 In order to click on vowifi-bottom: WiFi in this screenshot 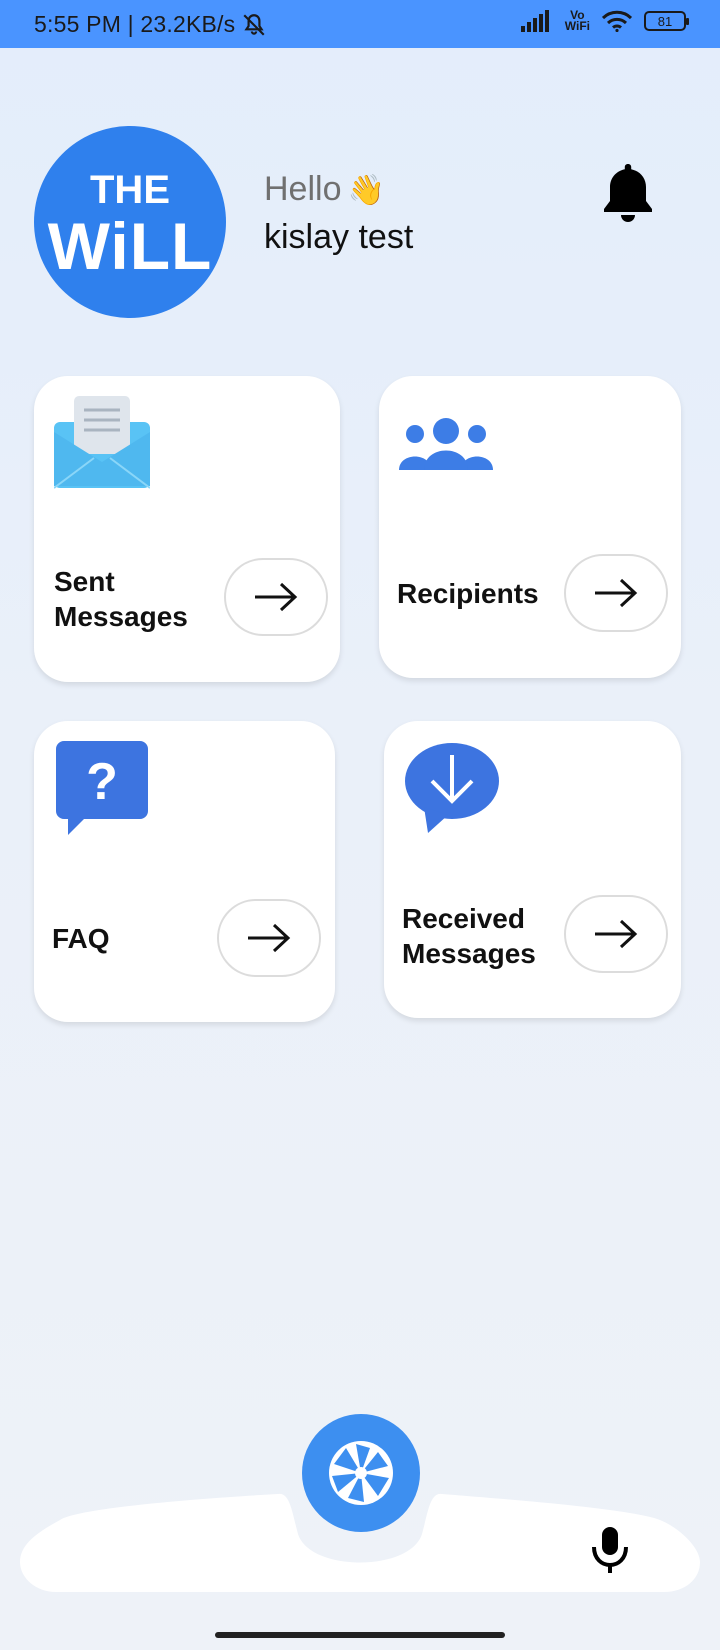, I will do `click(577, 26)`.